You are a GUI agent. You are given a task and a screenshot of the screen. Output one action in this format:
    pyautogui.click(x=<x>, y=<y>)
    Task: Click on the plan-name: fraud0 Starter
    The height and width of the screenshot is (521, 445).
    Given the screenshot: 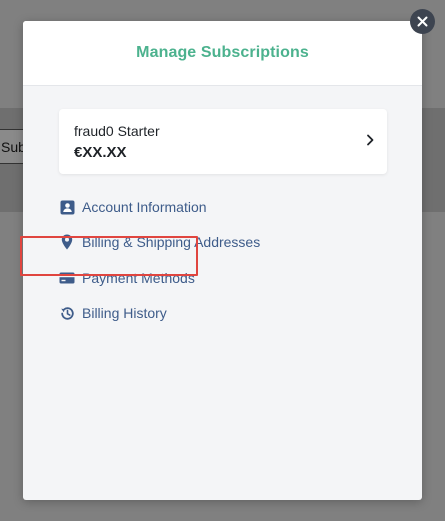 What is the action you would take?
    pyautogui.click(x=117, y=131)
    